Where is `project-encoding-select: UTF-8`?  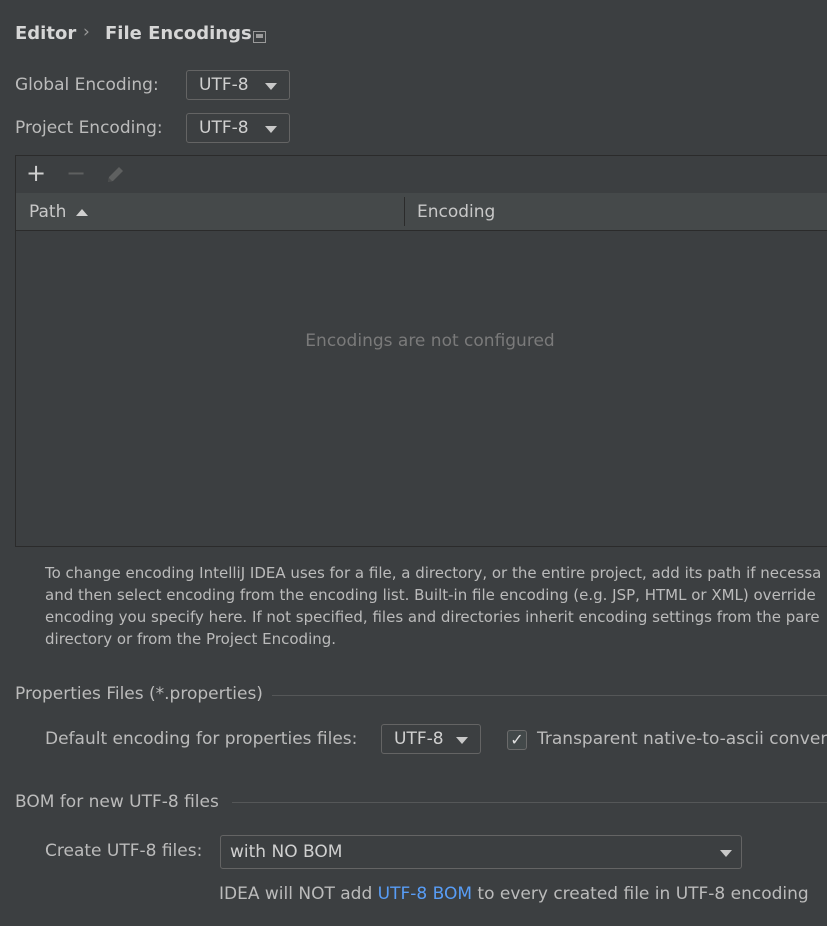 project-encoding-select: UTF-8 is located at coordinates (238, 128).